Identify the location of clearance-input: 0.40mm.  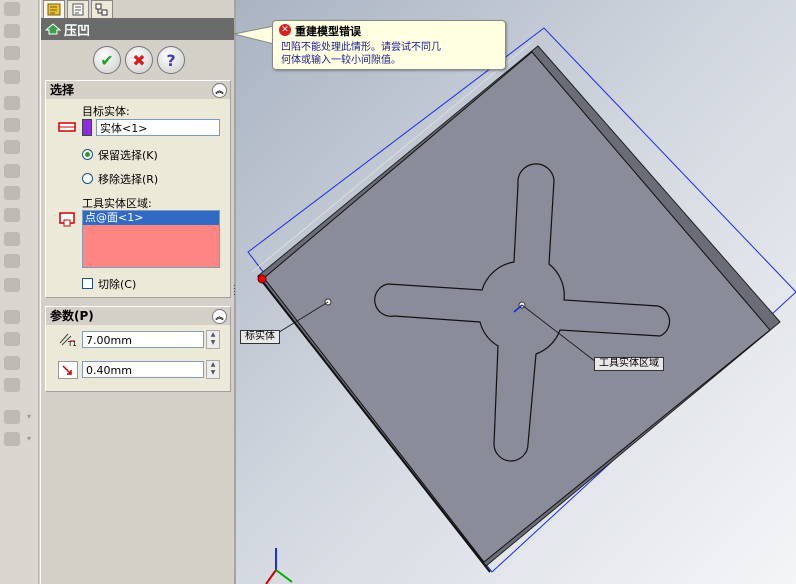
(143, 369).